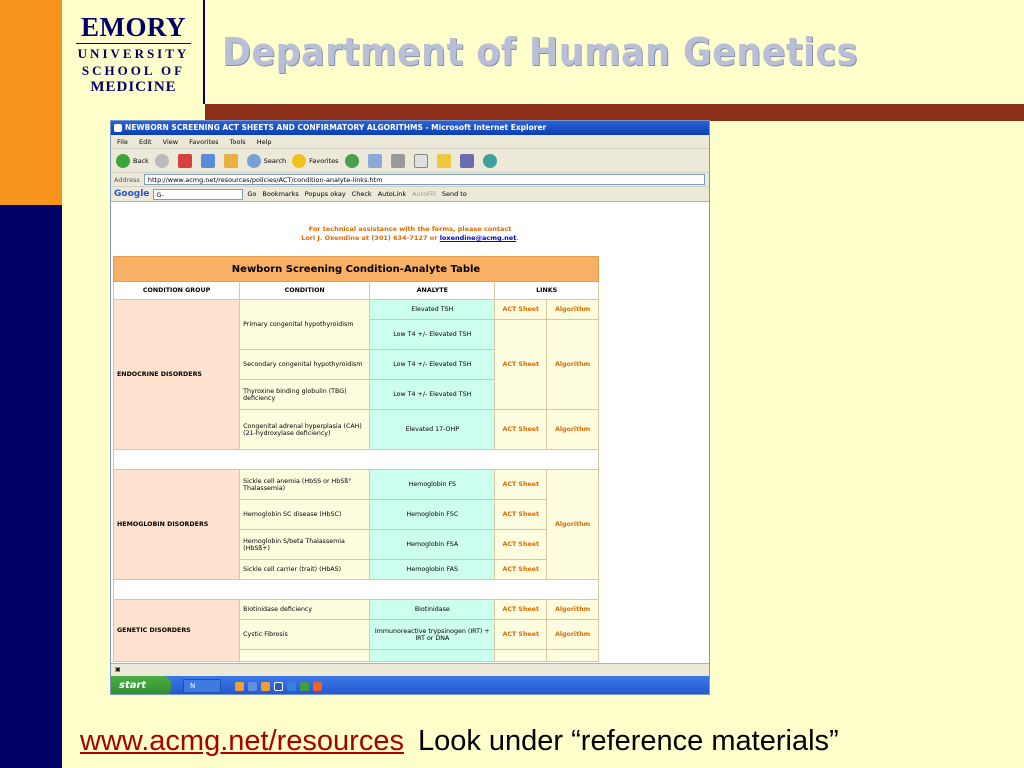  Describe the element at coordinates (325, 194) in the screenshot. I see `popups-button: Popups okay` at that location.